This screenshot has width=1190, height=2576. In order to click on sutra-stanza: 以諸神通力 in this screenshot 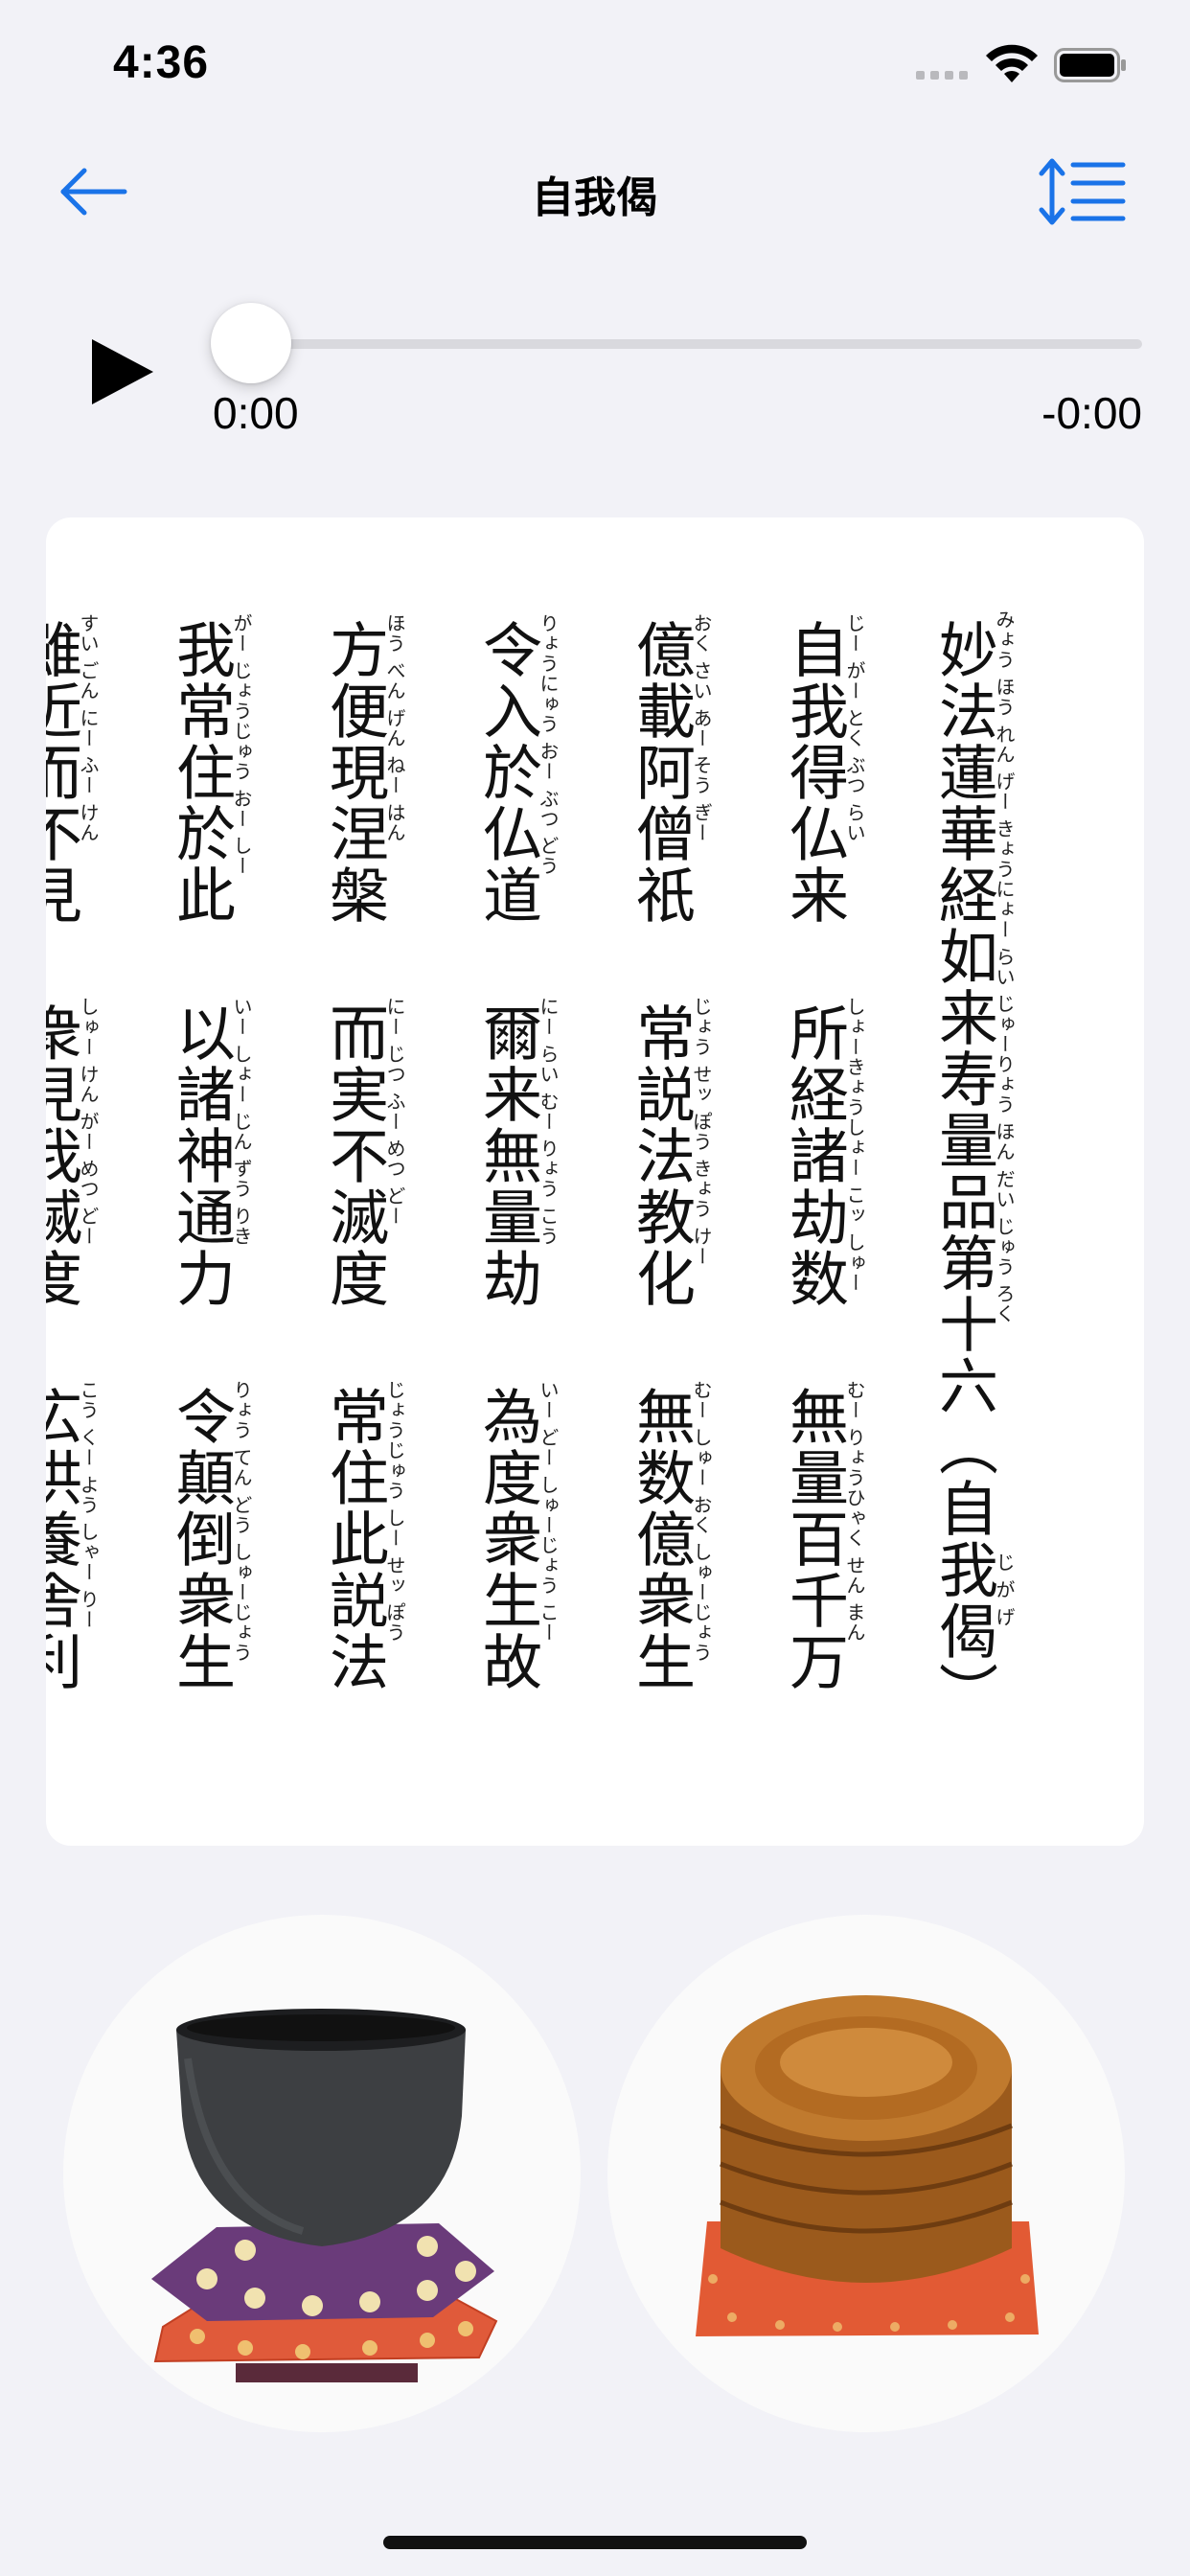, I will do `click(201, 1155)`.